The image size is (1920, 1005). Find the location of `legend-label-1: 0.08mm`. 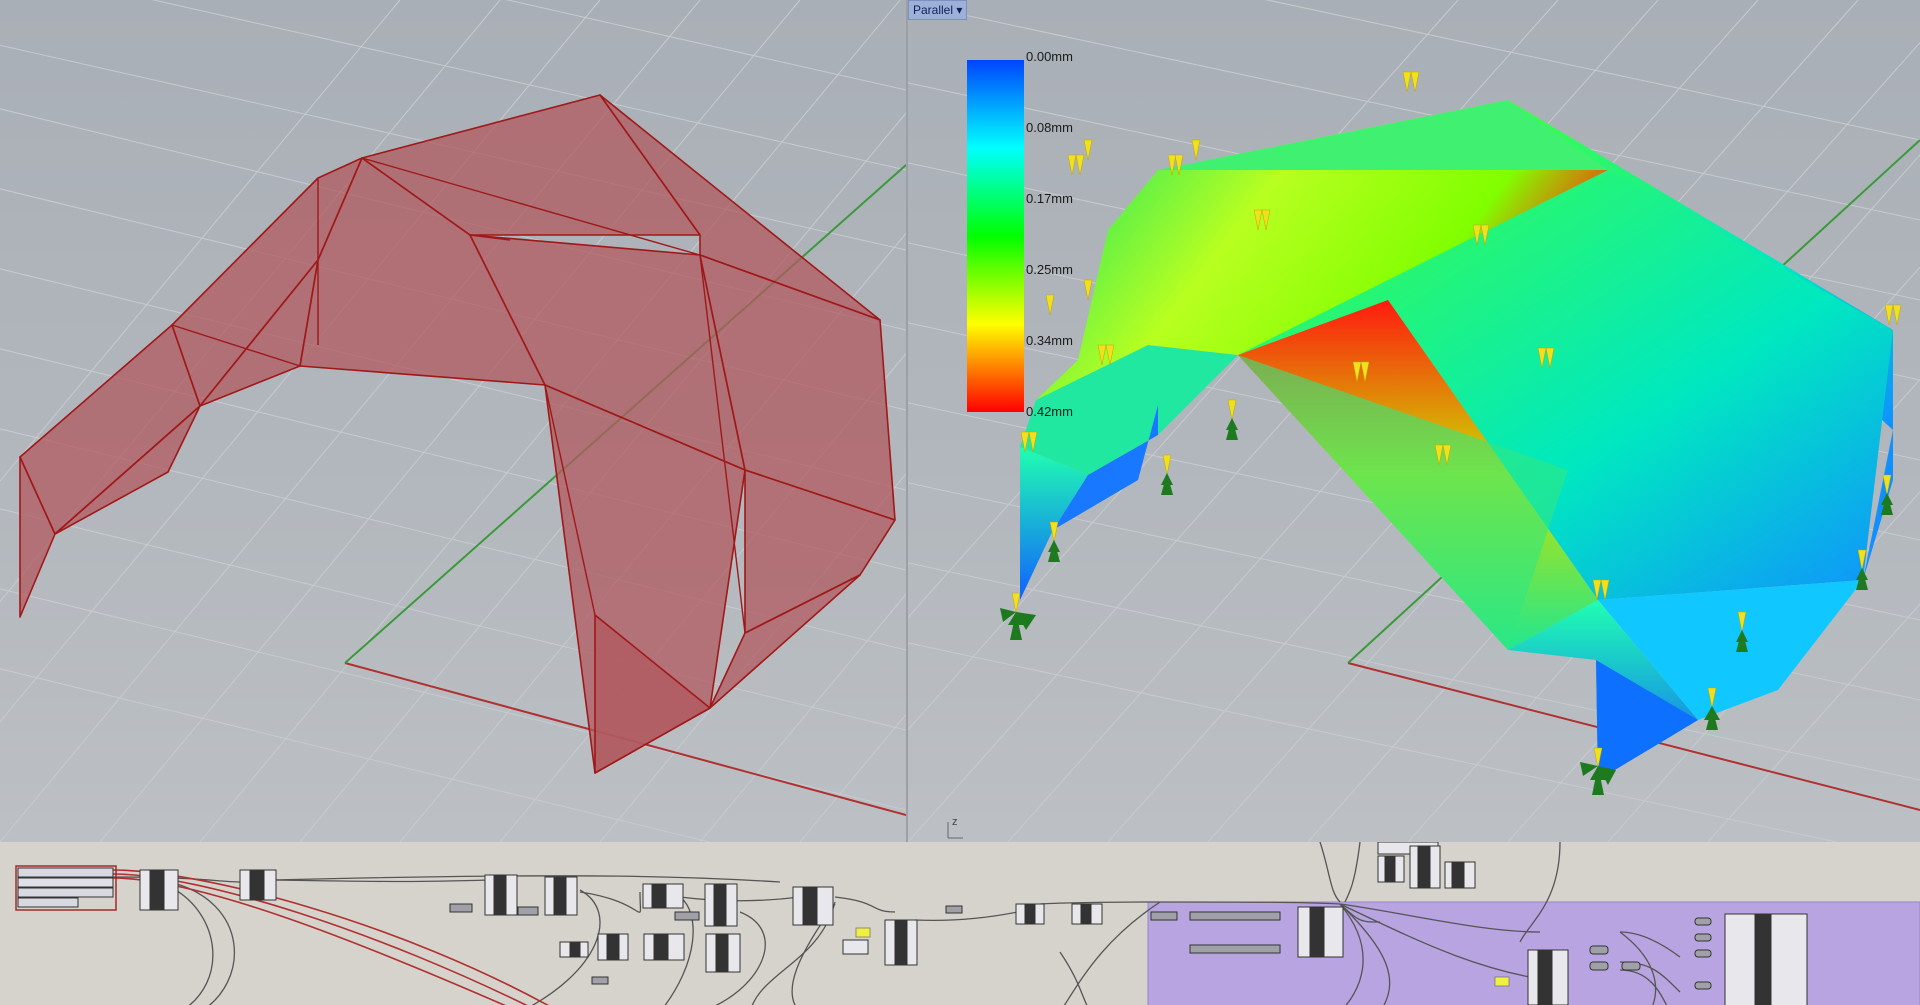

legend-label-1: 0.08mm is located at coordinates (1049, 127).